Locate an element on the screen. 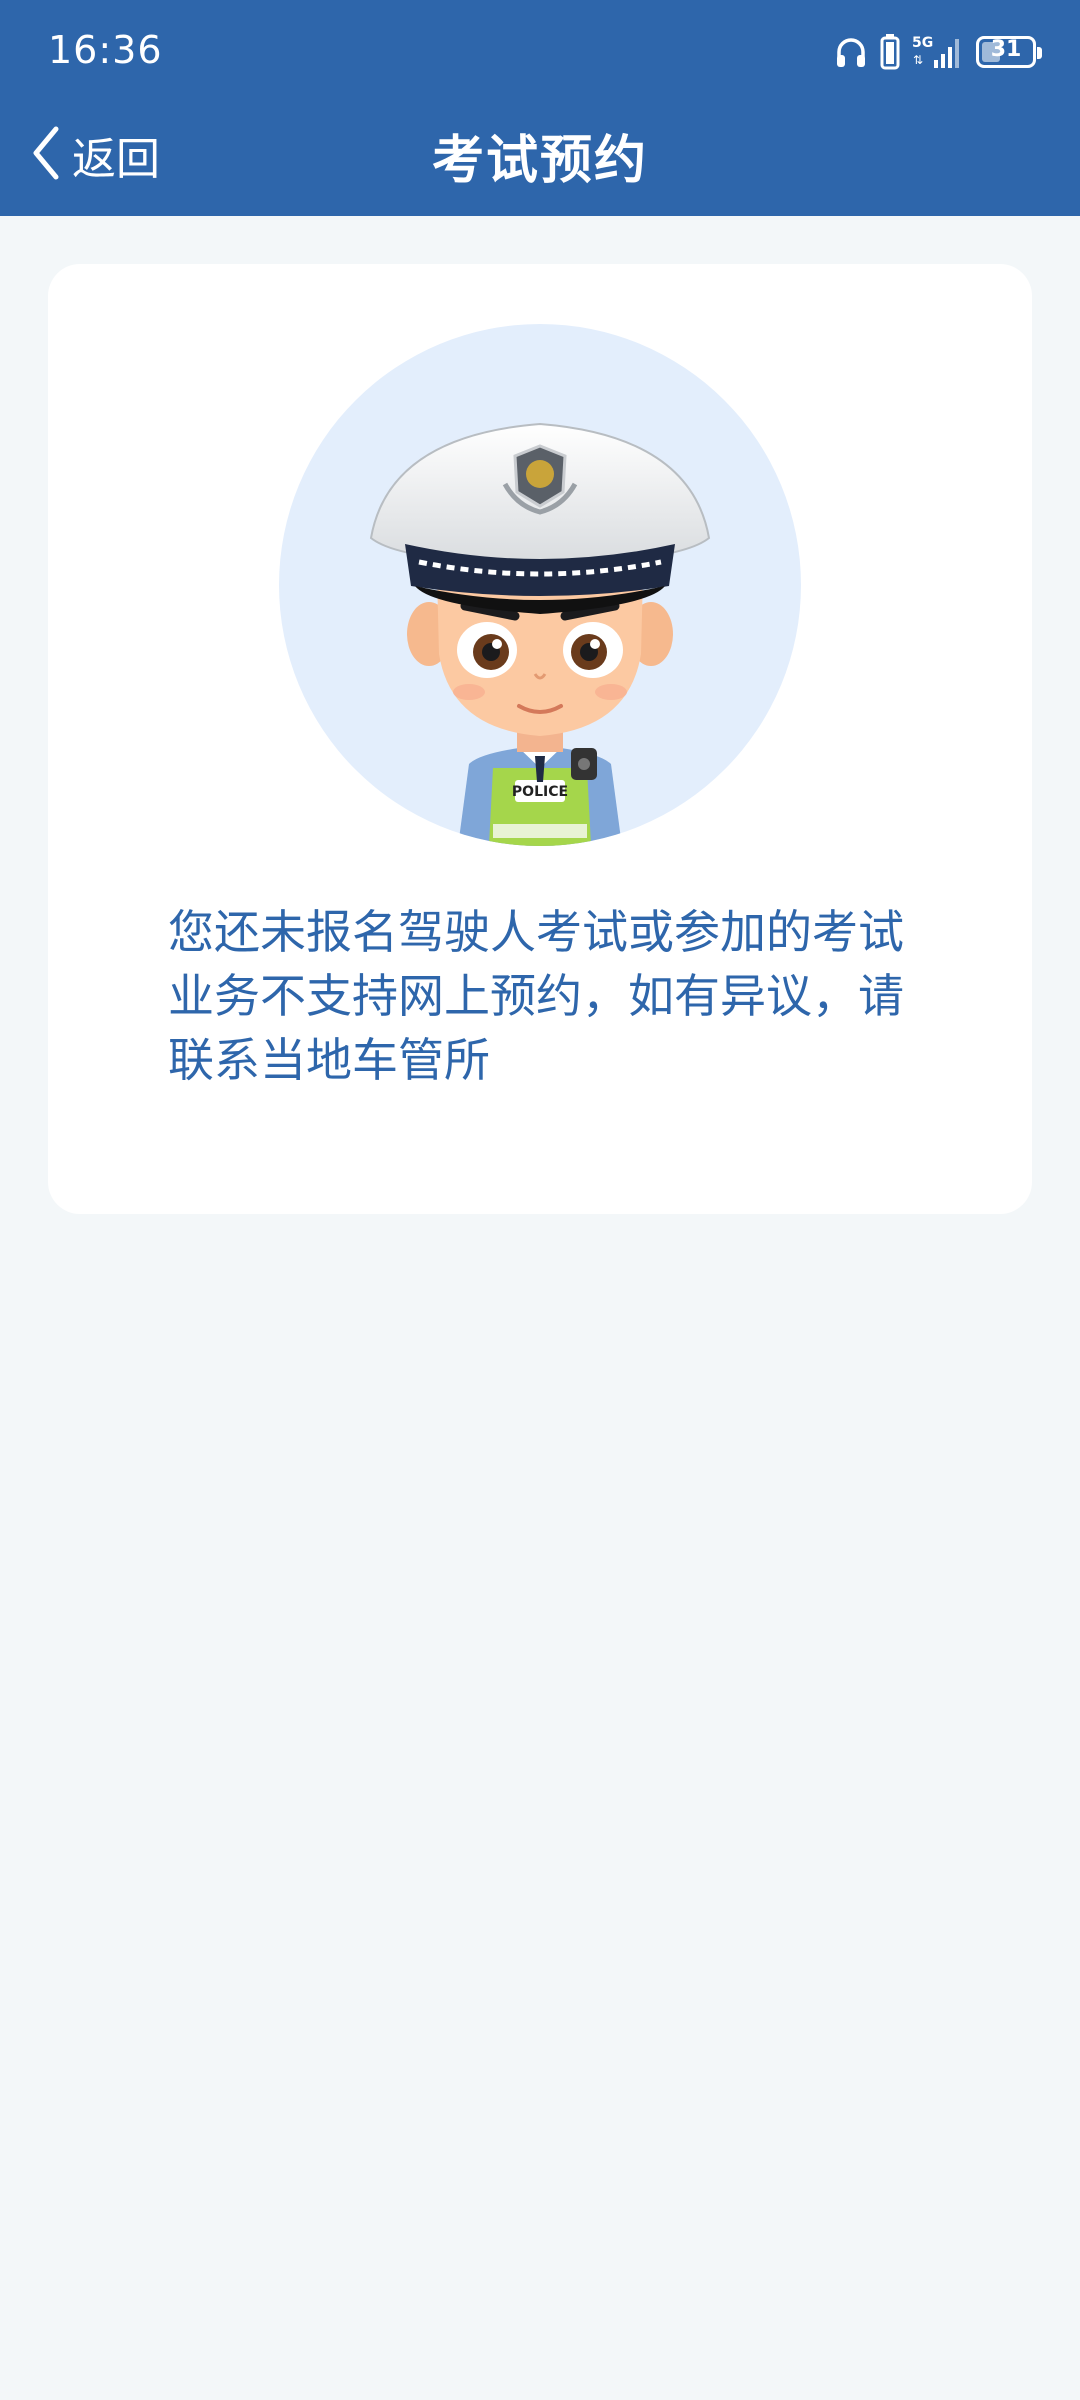  signal-5g-icon: 5G ⇅ is located at coordinates (938, 52).